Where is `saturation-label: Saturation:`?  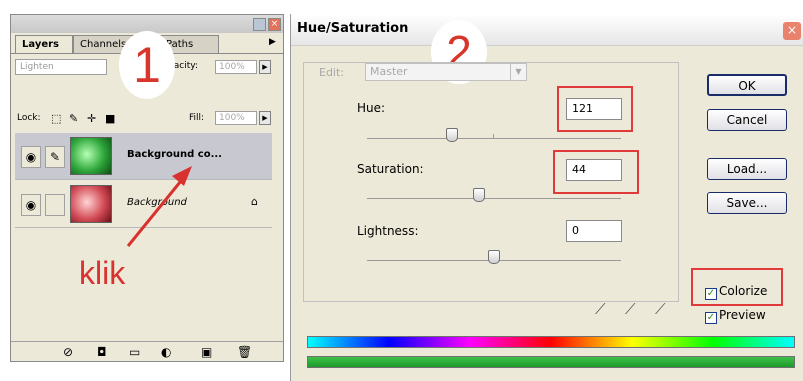
saturation-label: Saturation: is located at coordinates (390, 169).